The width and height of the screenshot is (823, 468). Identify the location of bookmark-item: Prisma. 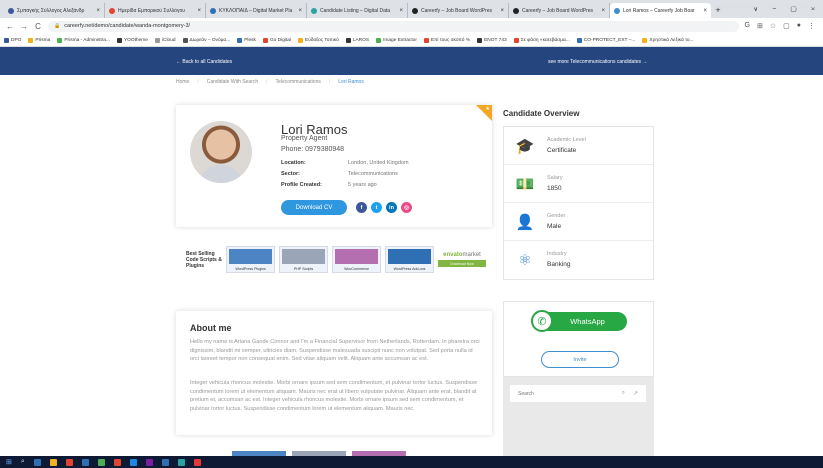
(39, 40).